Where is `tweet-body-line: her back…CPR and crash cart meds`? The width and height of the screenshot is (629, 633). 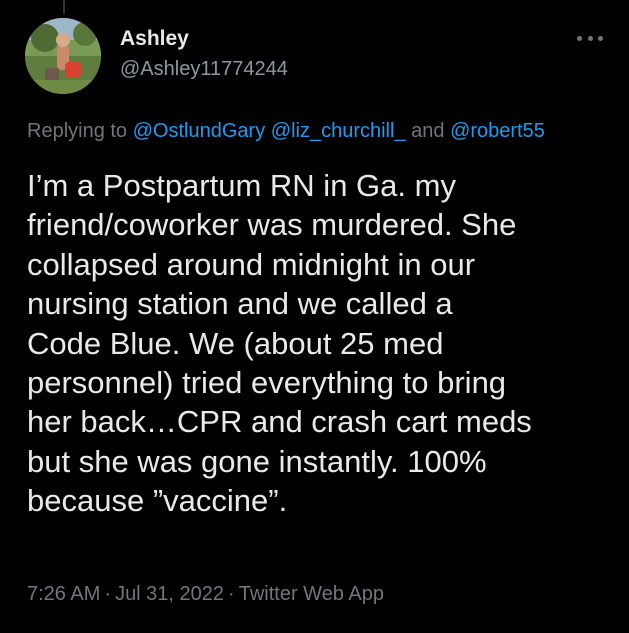 tweet-body-line: her back…CPR and crash cart meds is located at coordinates (279, 422).